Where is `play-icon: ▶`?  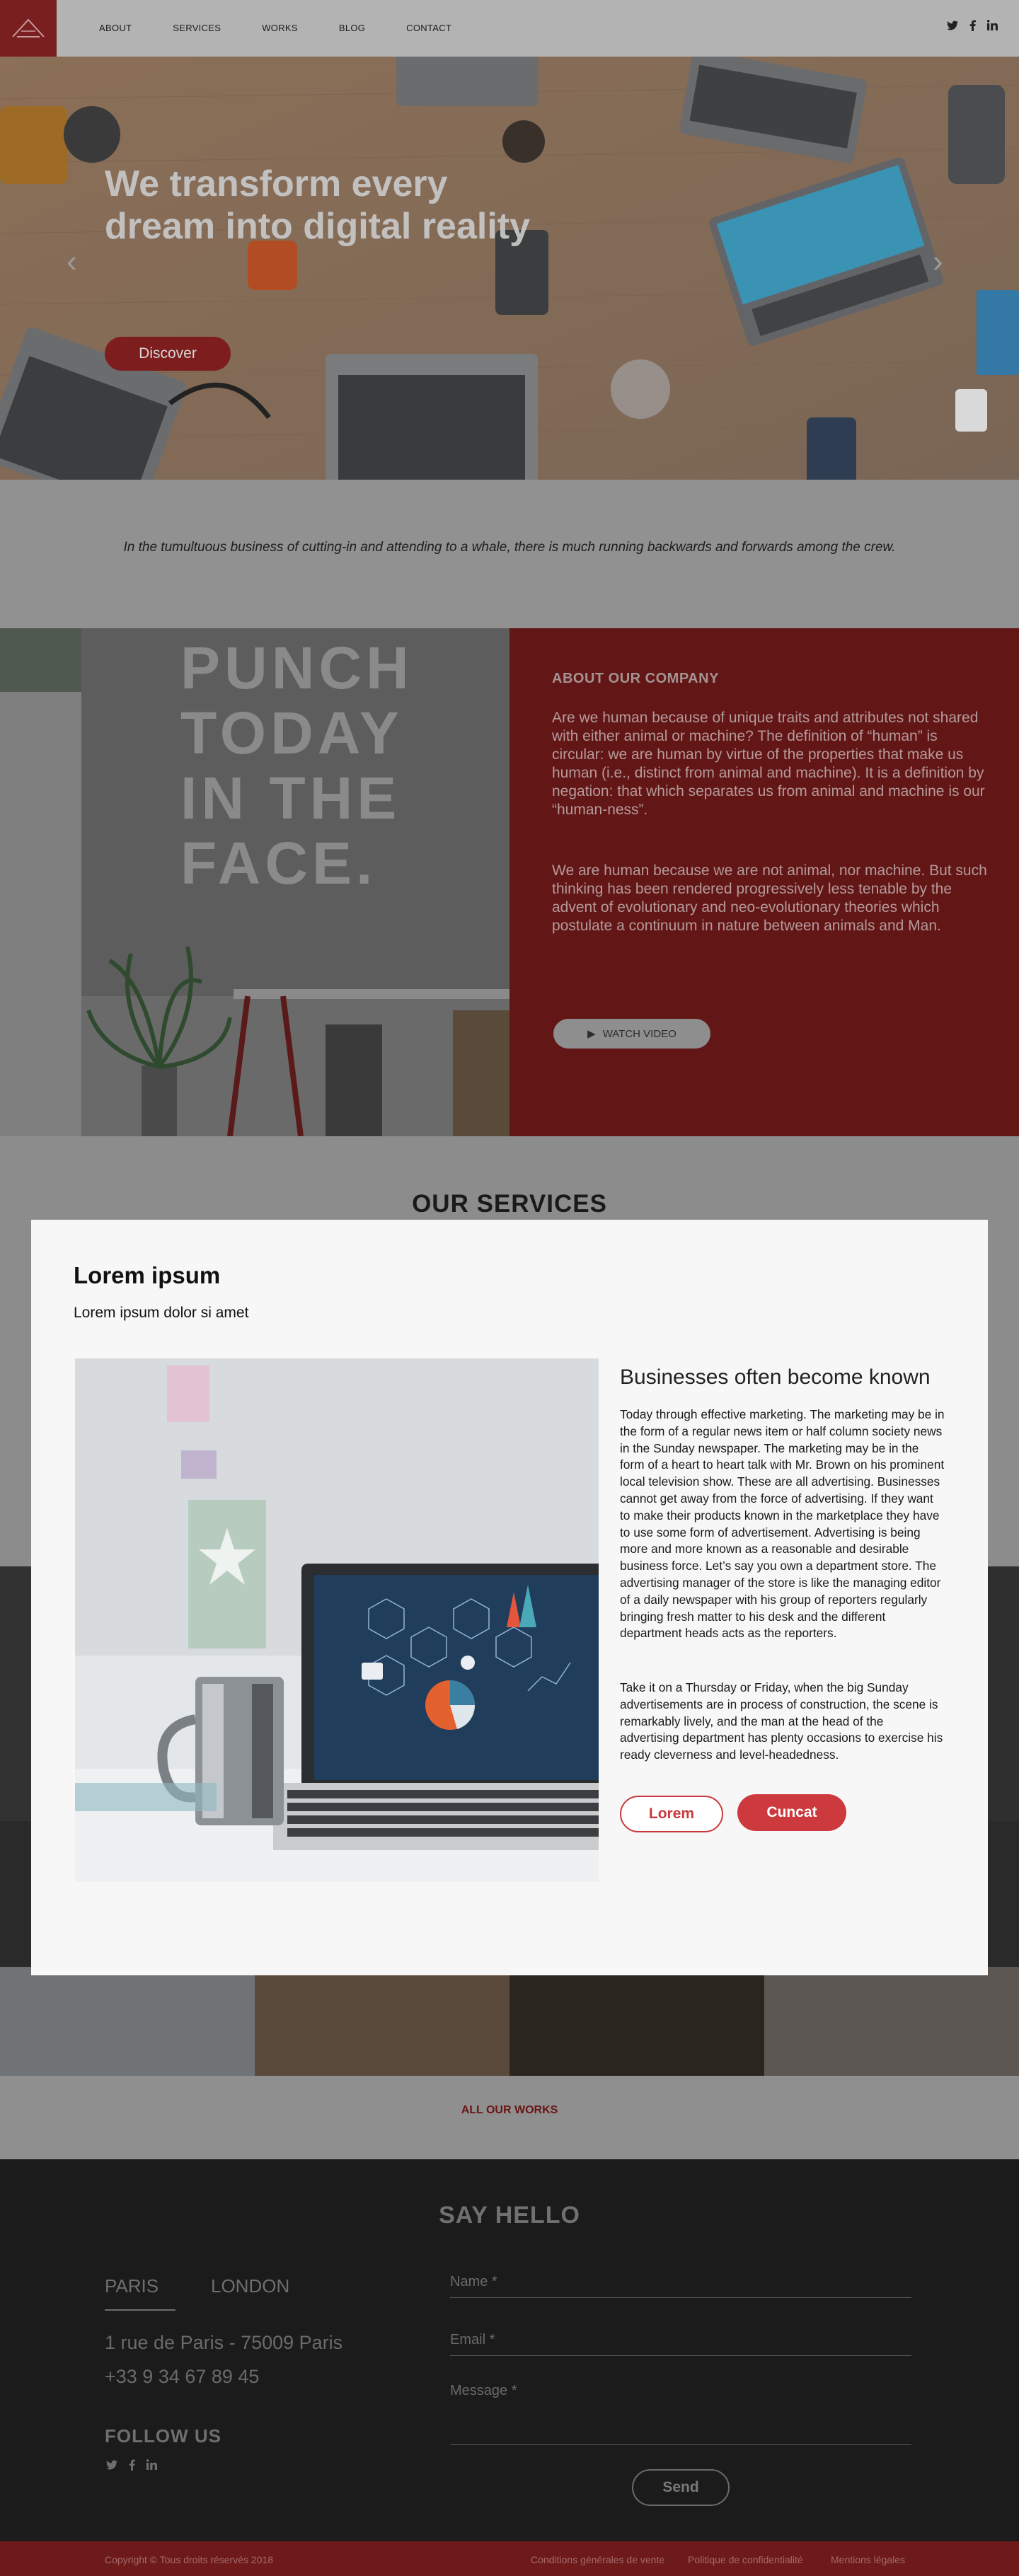
play-icon: ▶ is located at coordinates (591, 1034).